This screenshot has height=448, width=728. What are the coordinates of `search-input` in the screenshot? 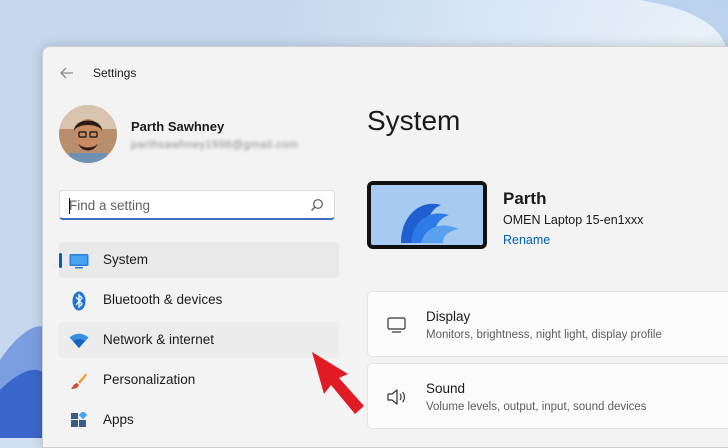 It's located at (184, 205).